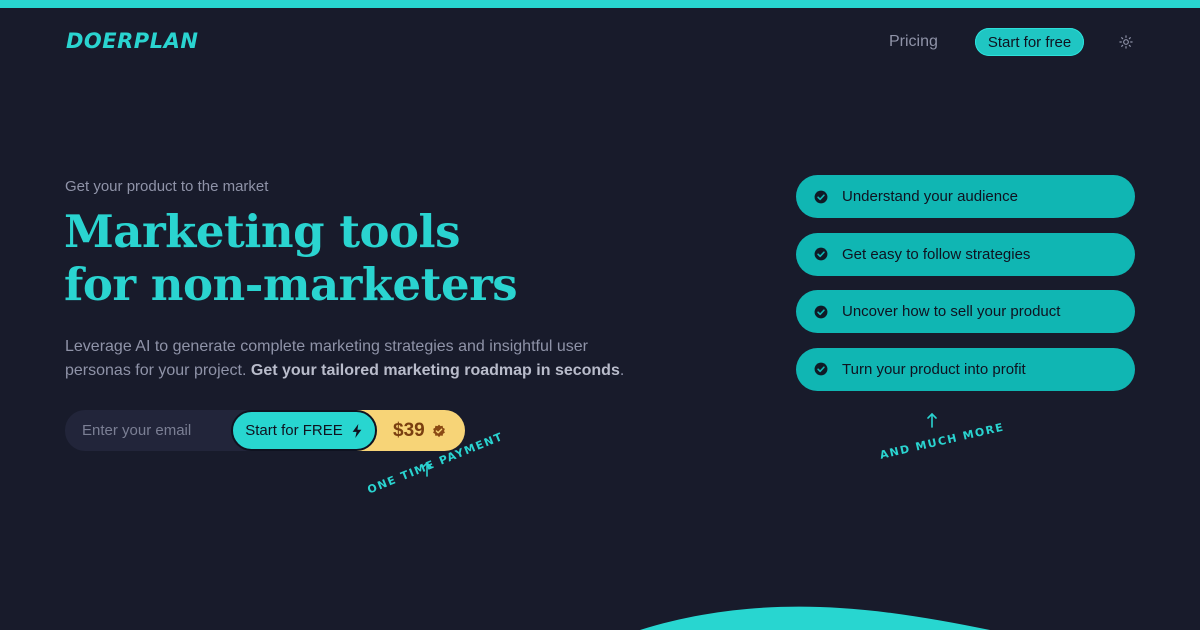 This screenshot has height=630, width=1200. What do you see at coordinates (913, 42) in the screenshot?
I see `nav-pricing-link: Pricing` at bounding box center [913, 42].